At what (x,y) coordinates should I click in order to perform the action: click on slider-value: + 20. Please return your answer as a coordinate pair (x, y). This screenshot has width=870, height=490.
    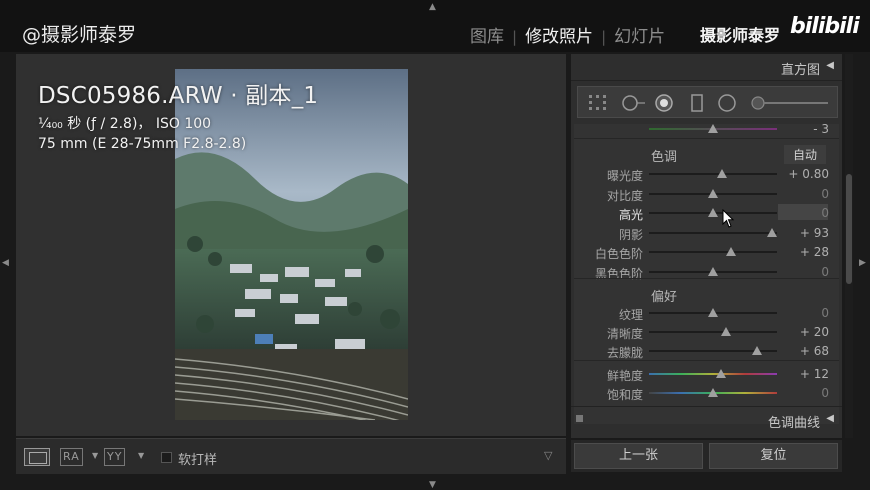
    Looking at the image, I should click on (814, 332).